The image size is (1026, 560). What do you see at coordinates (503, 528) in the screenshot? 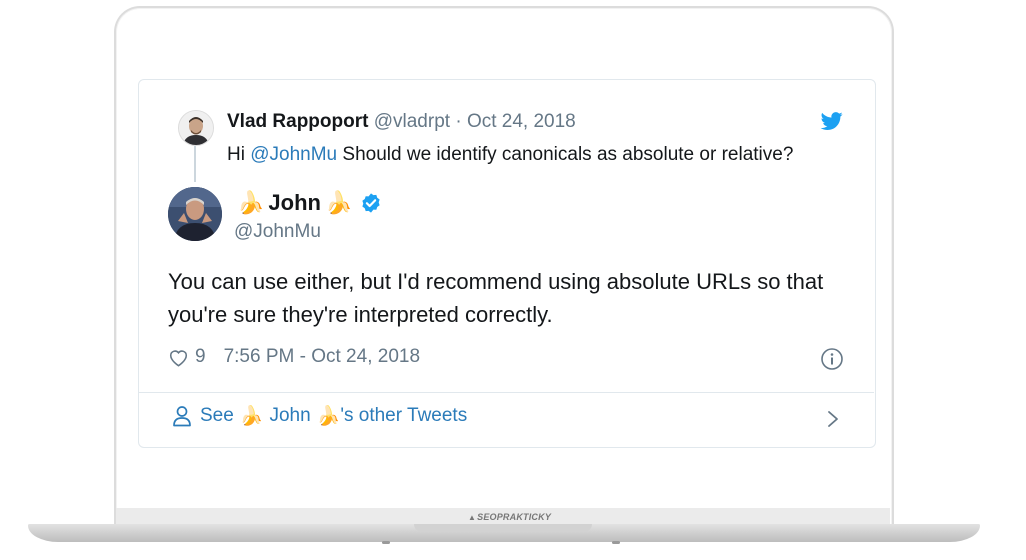
I see `laptop-notch` at bounding box center [503, 528].